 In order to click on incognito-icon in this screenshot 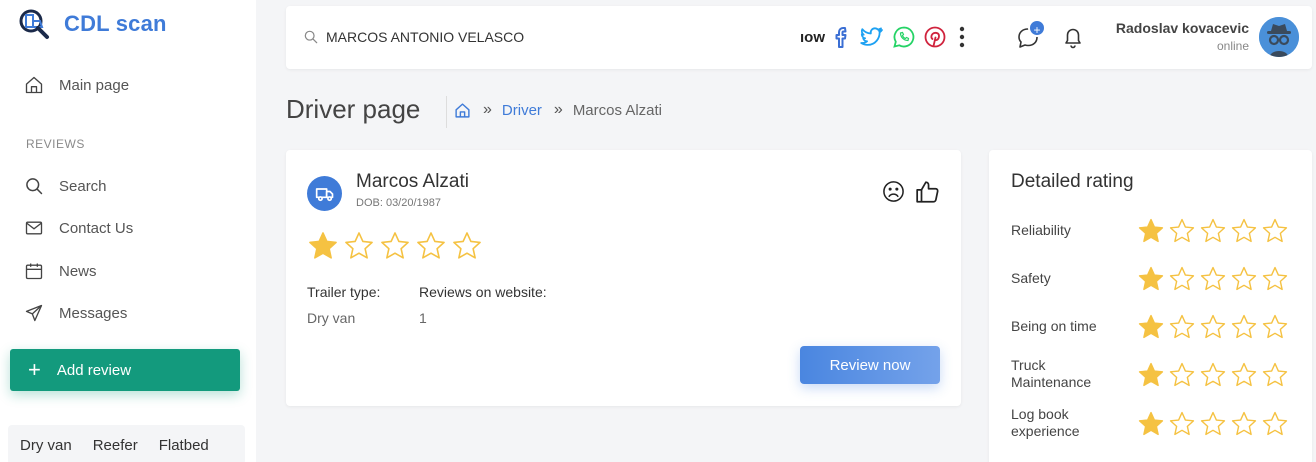, I will do `click(1279, 37)`.